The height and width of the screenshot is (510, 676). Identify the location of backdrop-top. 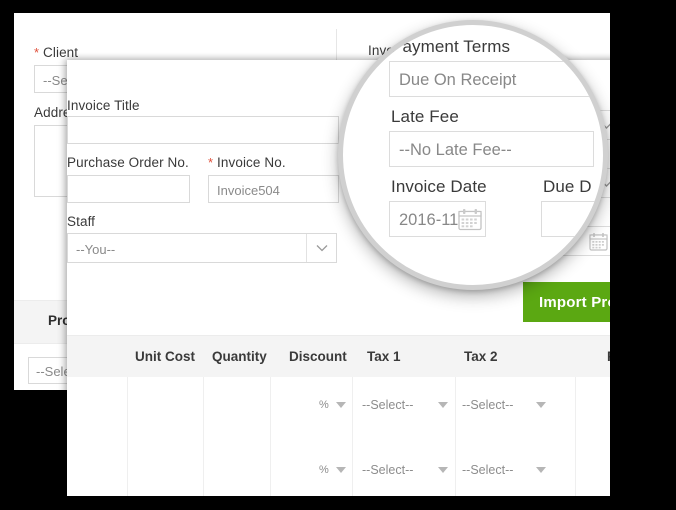
(338, 6).